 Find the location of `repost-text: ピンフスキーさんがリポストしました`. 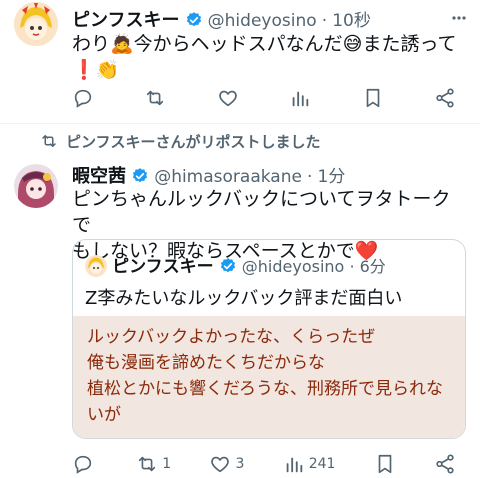

repost-text: ピンフスキーさんがリポストしました is located at coordinates (193, 141).